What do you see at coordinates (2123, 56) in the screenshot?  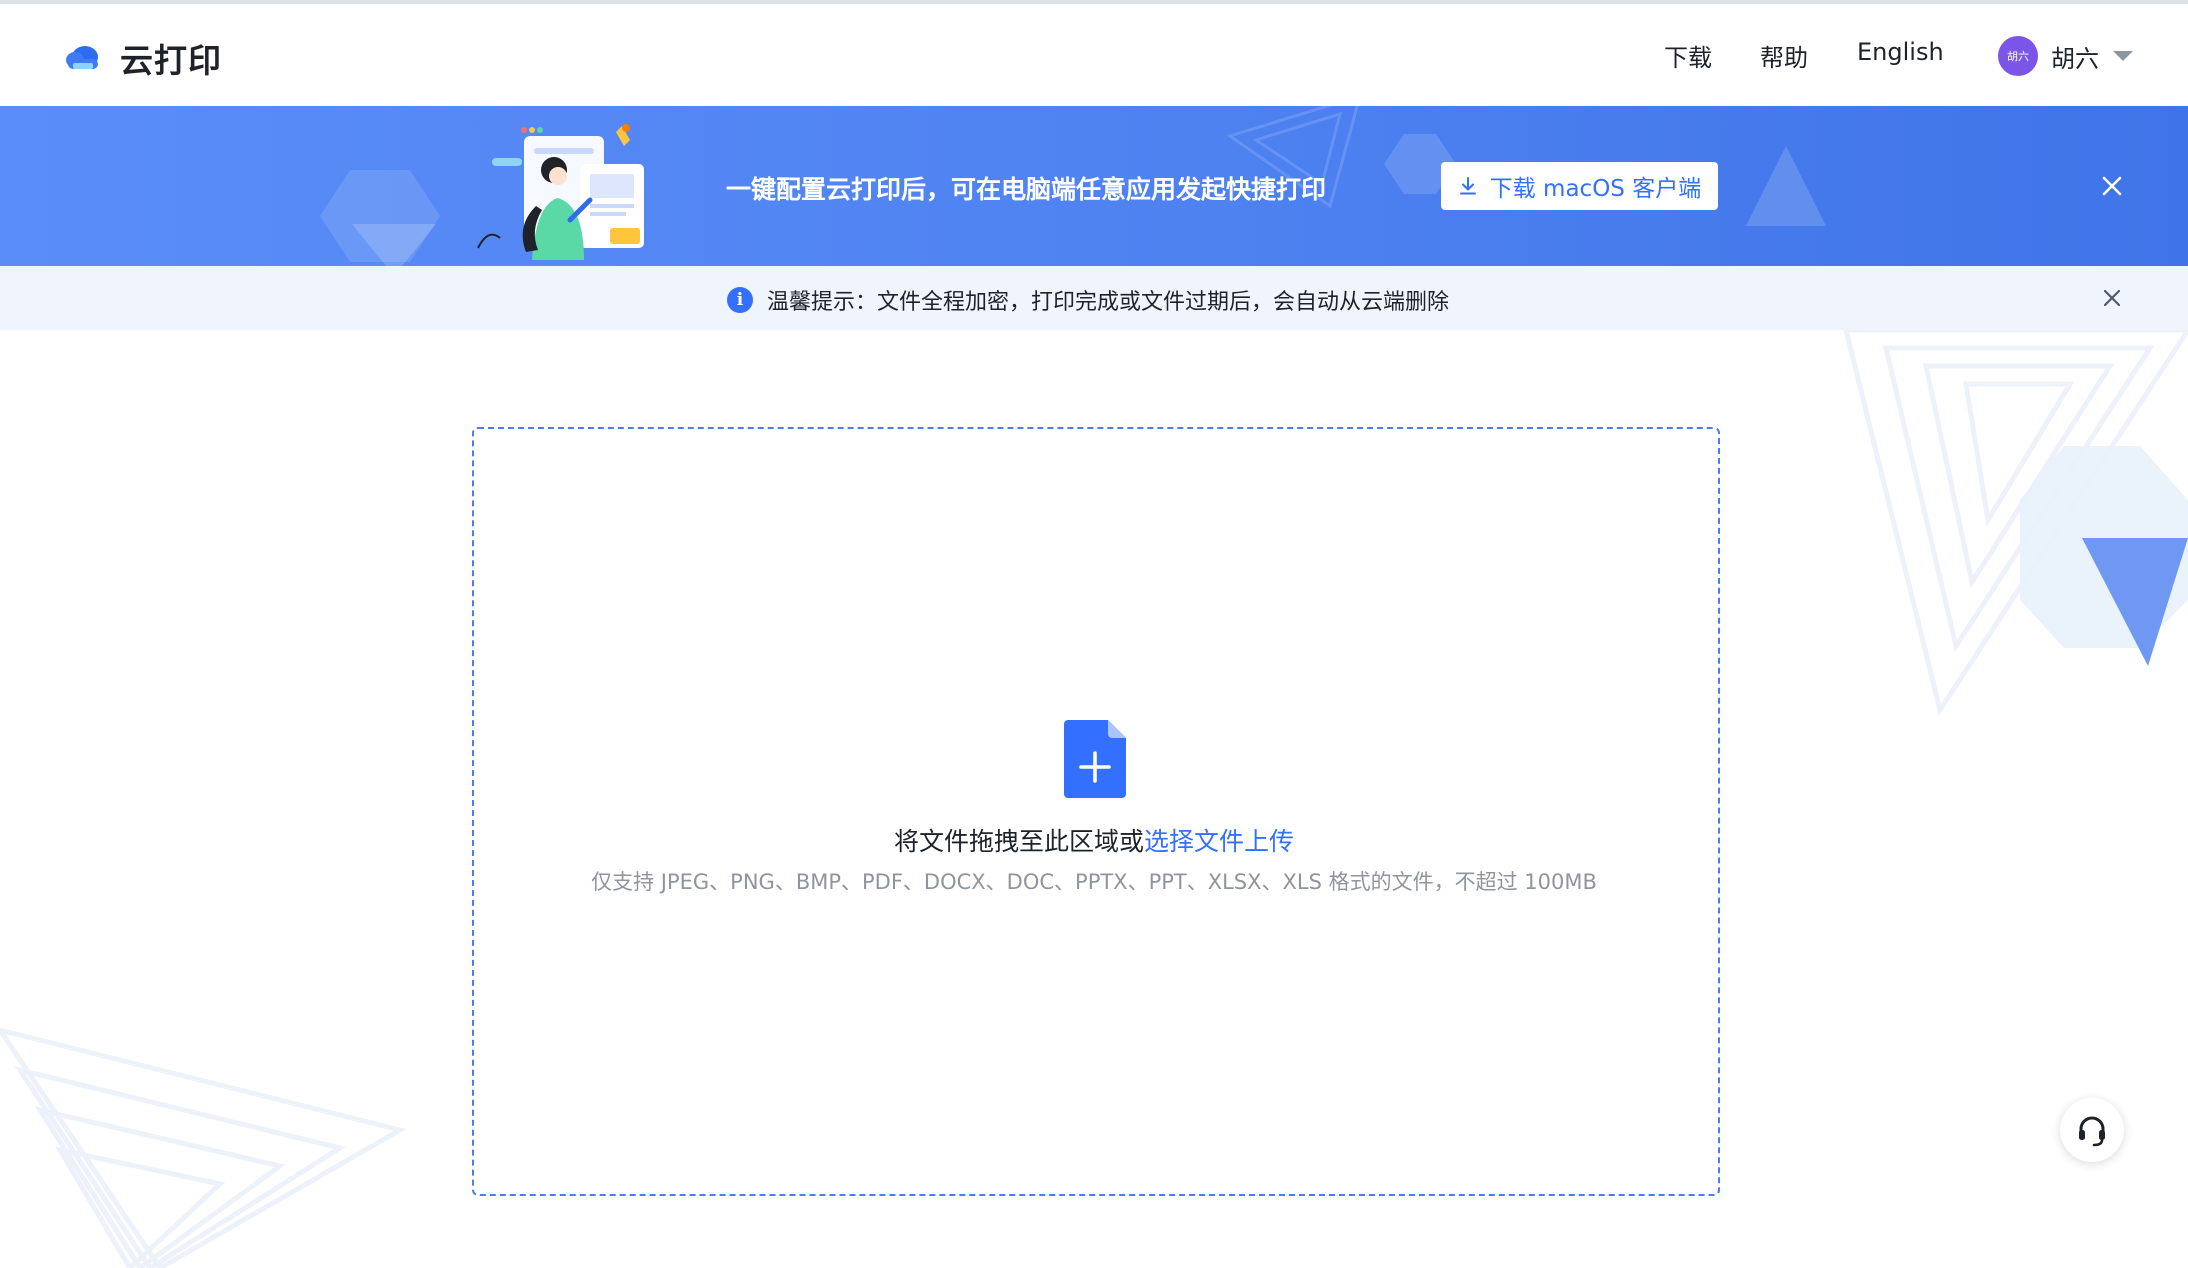 I see `caret-down-icon` at bounding box center [2123, 56].